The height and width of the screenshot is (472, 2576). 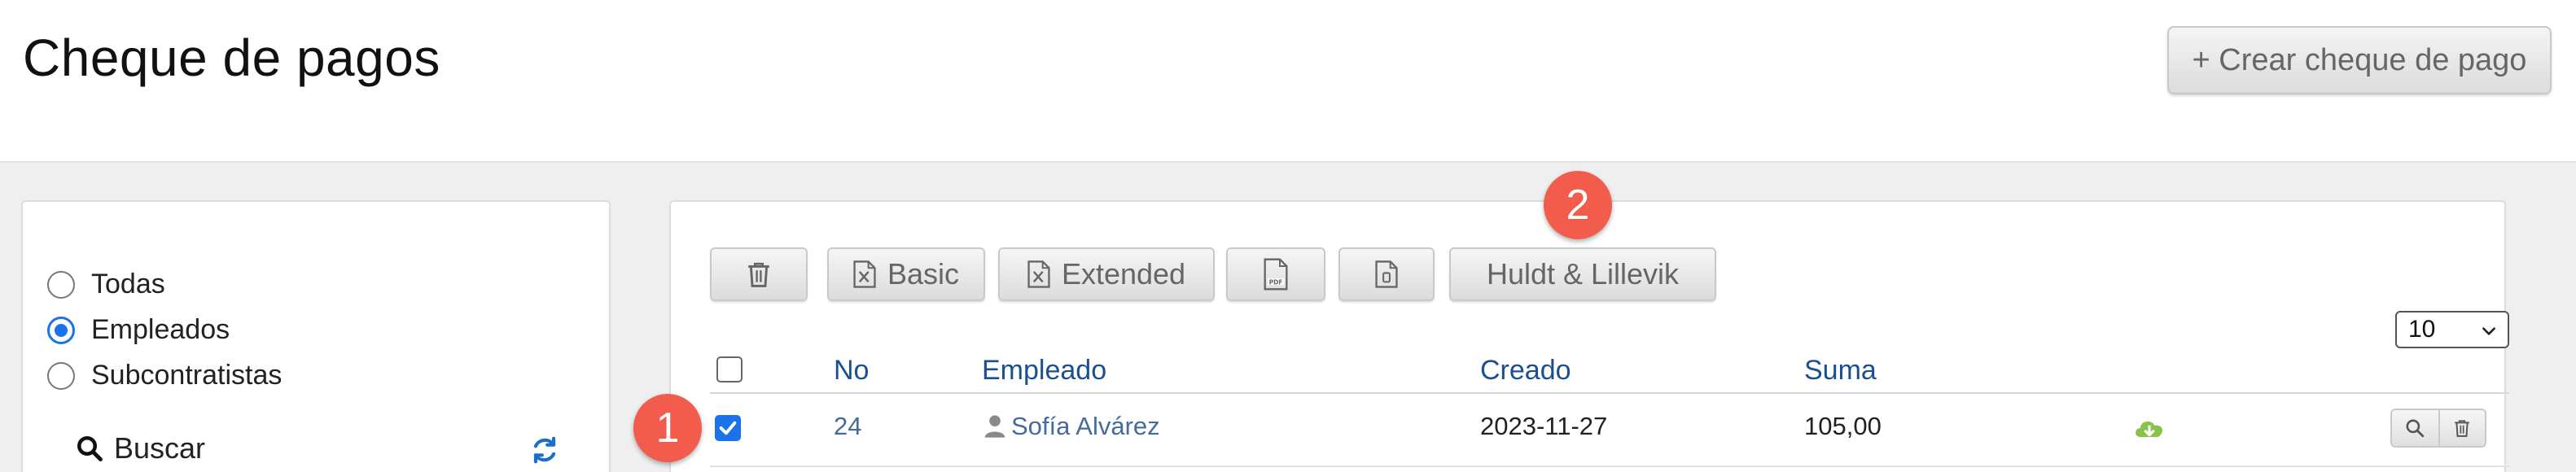 I want to click on filter-option-subcontratistas: Subcontratistas, so click(x=164, y=375).